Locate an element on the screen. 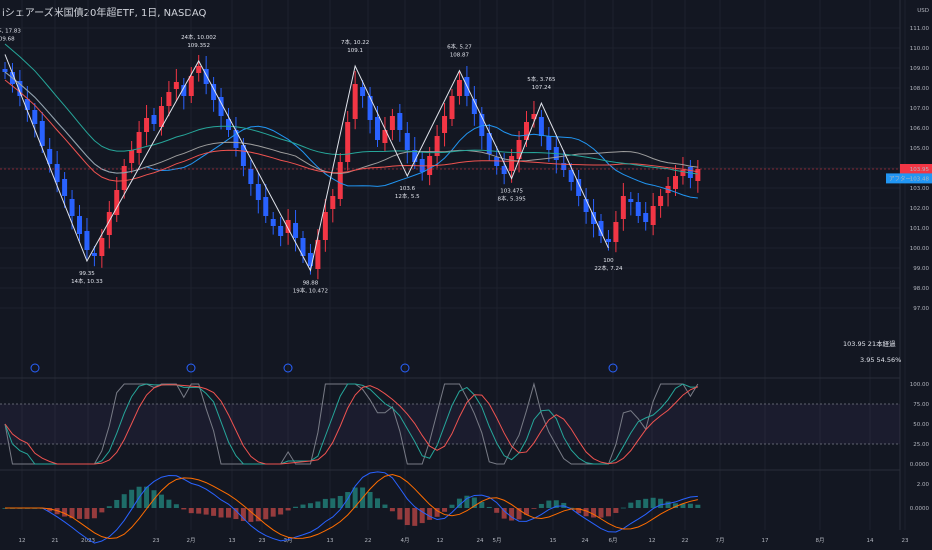 This screenshot has width=932, height=550. pivot-label: 108.87 is located at coordinates (460, 56).